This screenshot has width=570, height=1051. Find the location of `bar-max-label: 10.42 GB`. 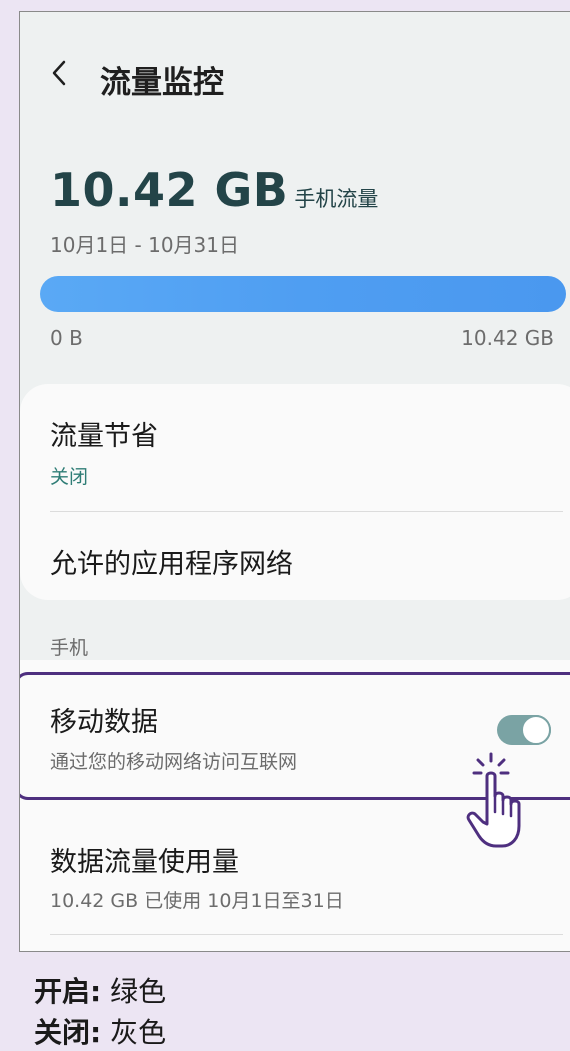

bar-max-label: 10.42 GB is located at coordinates (507, 338).